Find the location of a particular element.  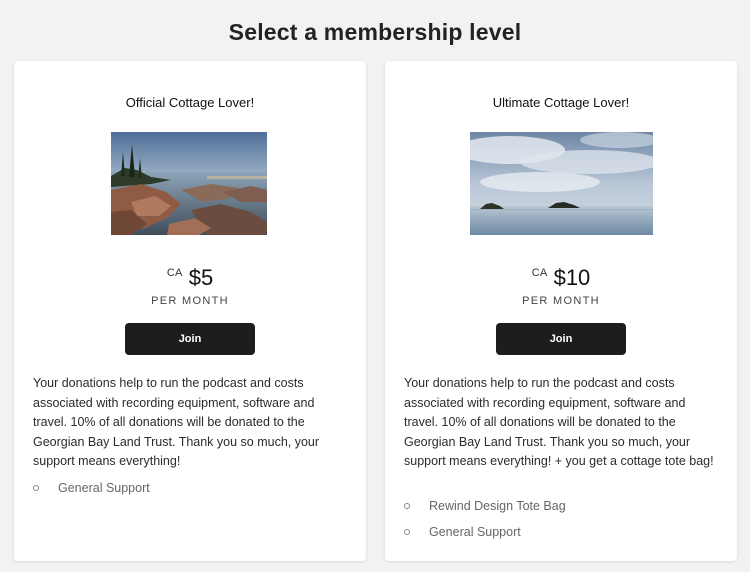

benefit-item: Rewind Design Tote Bag is located at coordinates (564, 510).